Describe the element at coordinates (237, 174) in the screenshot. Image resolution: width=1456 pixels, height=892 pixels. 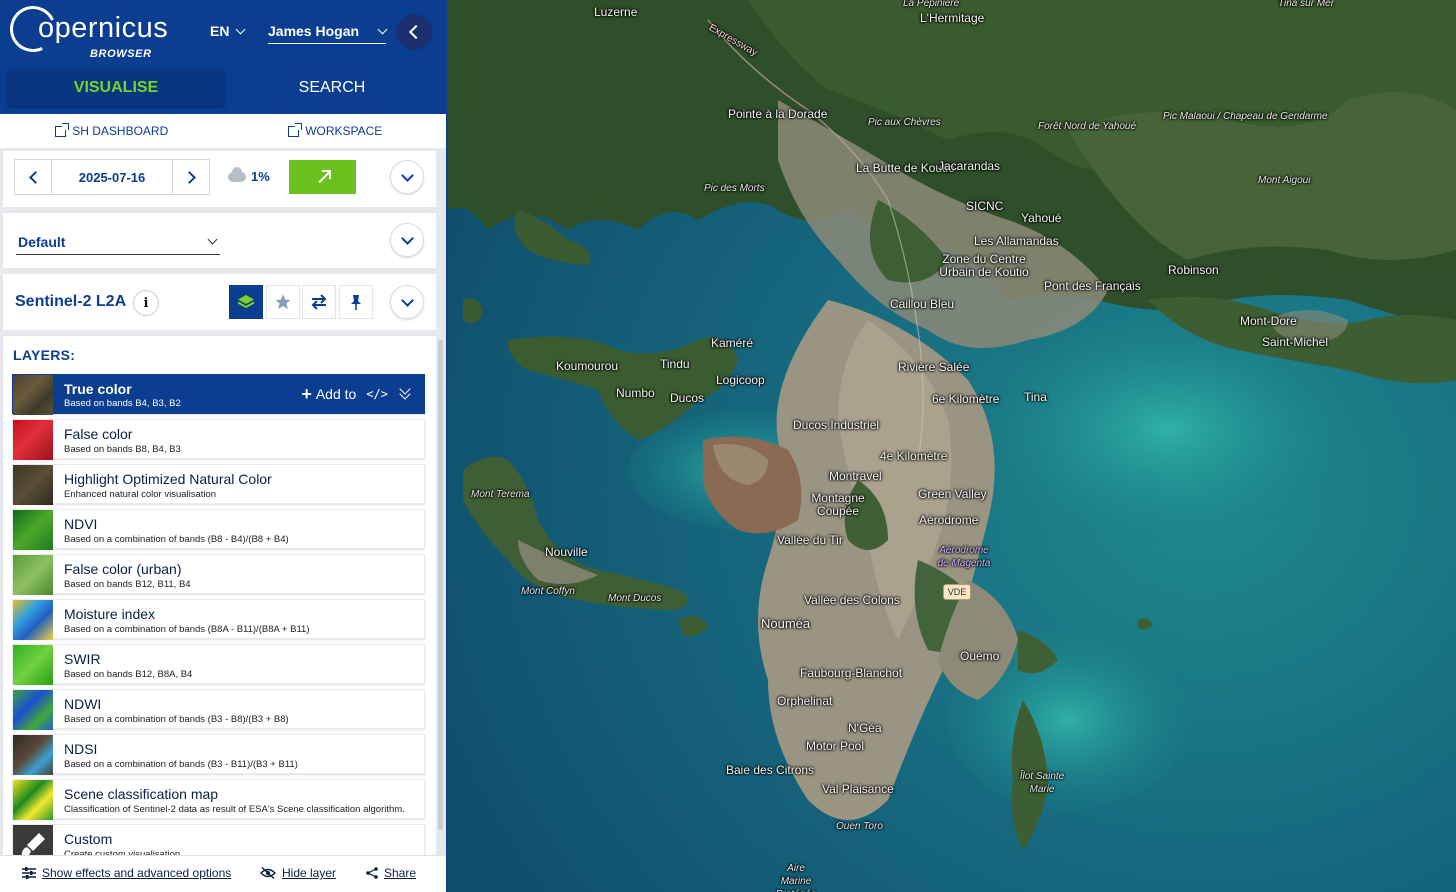
I see `cloud-icon` at that location.